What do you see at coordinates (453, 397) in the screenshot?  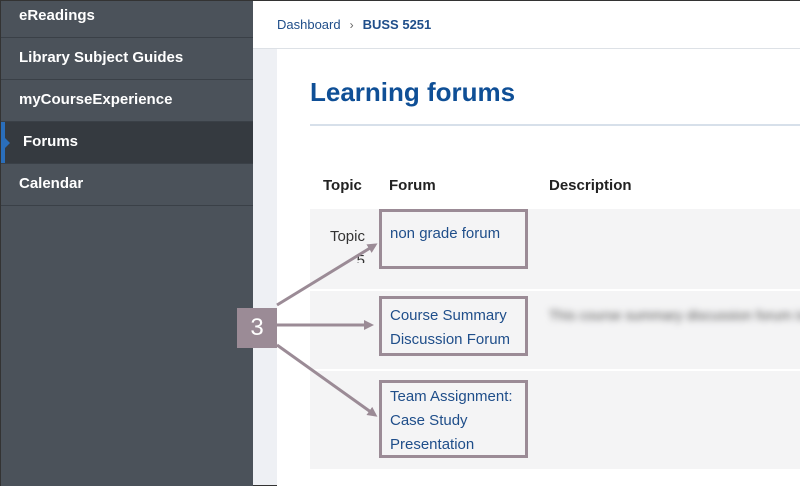 I see `forum-link-team-assignment-line1: Team Assignment:` at bounding box center [453, 397].